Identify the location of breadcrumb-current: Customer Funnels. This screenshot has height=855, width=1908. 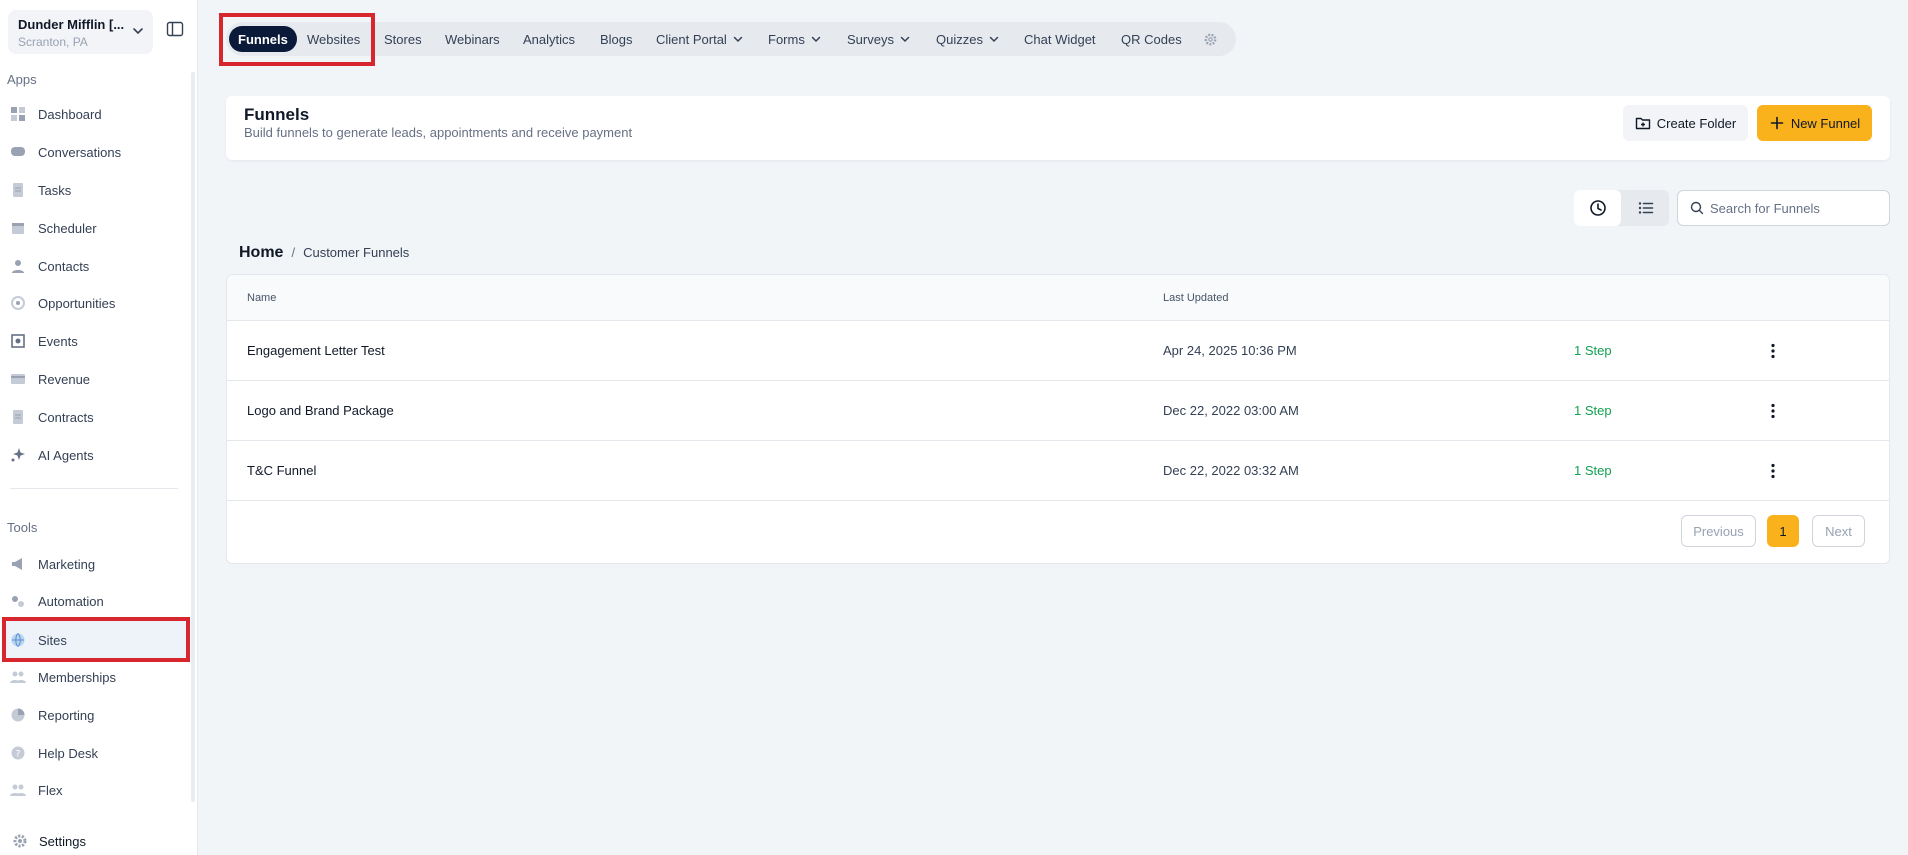
(356, 252).